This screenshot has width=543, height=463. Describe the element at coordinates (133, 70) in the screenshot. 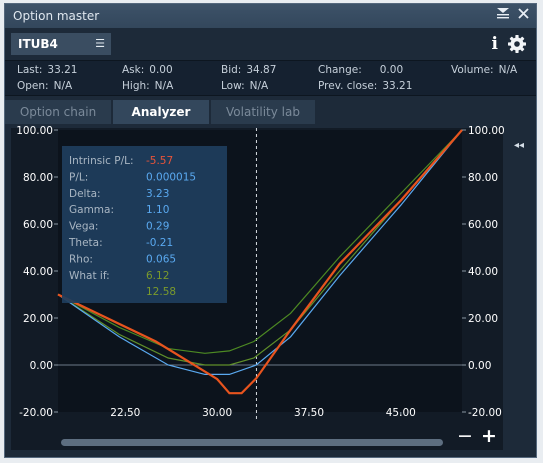

I see `quote-label: Ask:` at that location.